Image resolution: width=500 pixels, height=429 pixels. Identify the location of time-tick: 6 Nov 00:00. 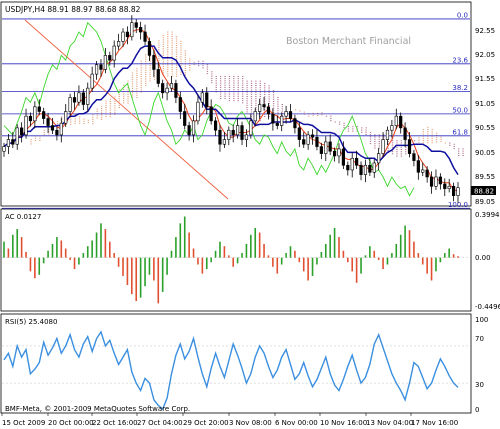
(296, 423).